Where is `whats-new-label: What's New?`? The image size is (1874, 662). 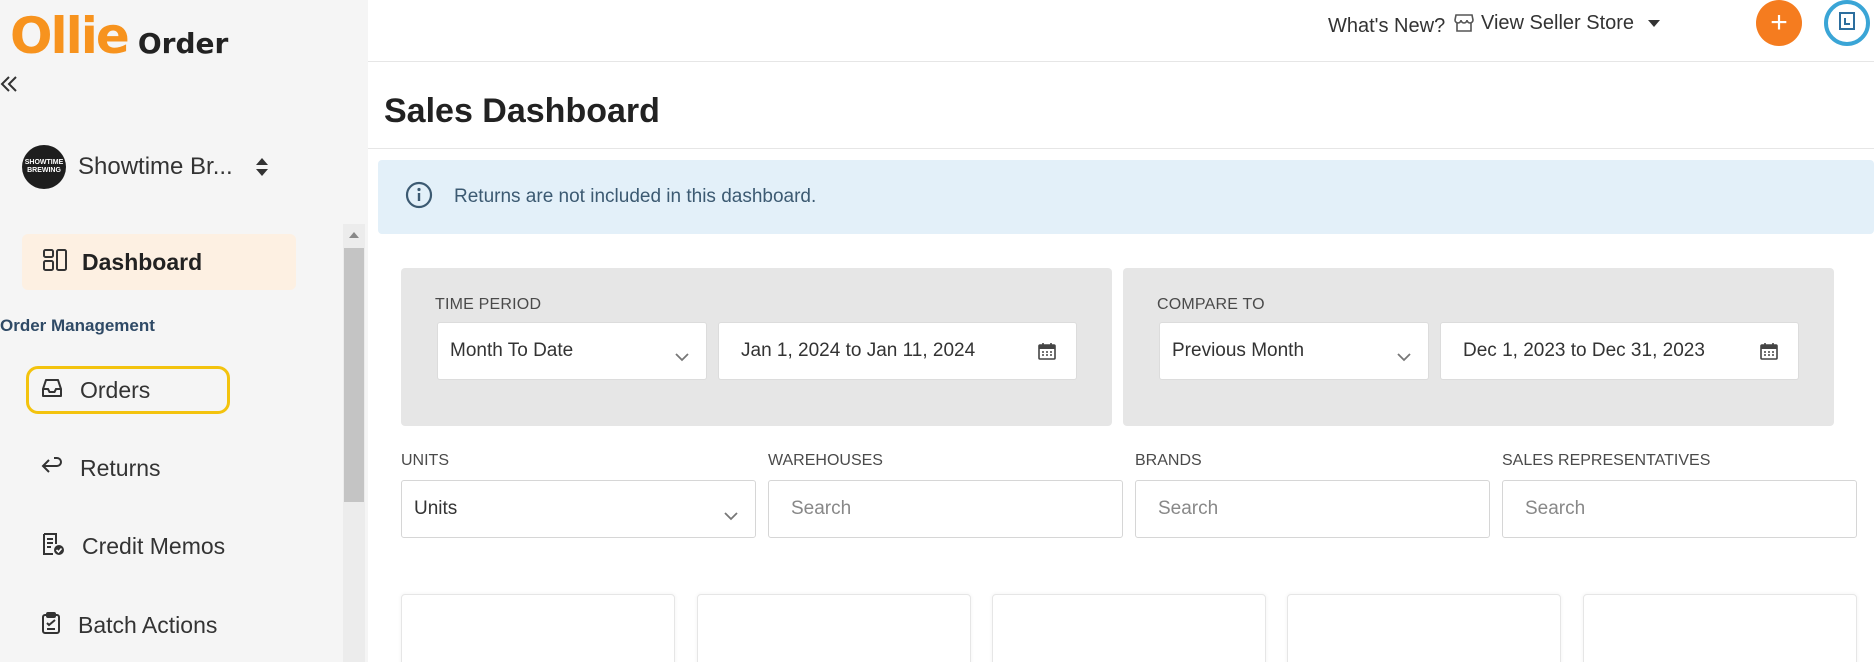
whats-new-label: What's New? is located at coordinates (1387, 25).